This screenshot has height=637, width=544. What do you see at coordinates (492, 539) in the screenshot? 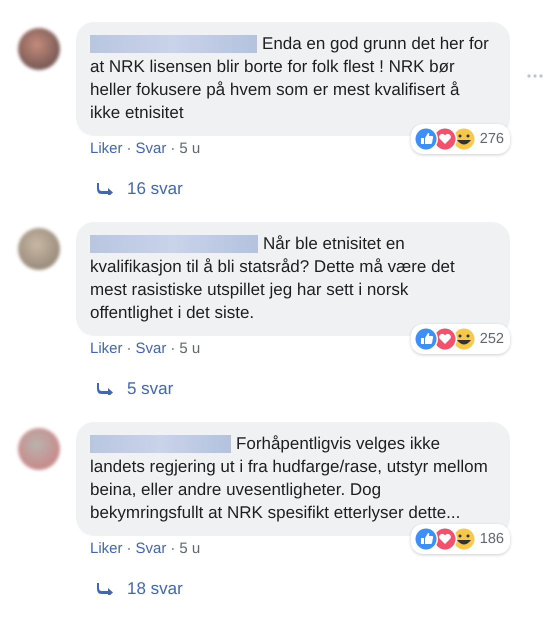
I see `reaction-count: 186` at bounding box center [492, 539].